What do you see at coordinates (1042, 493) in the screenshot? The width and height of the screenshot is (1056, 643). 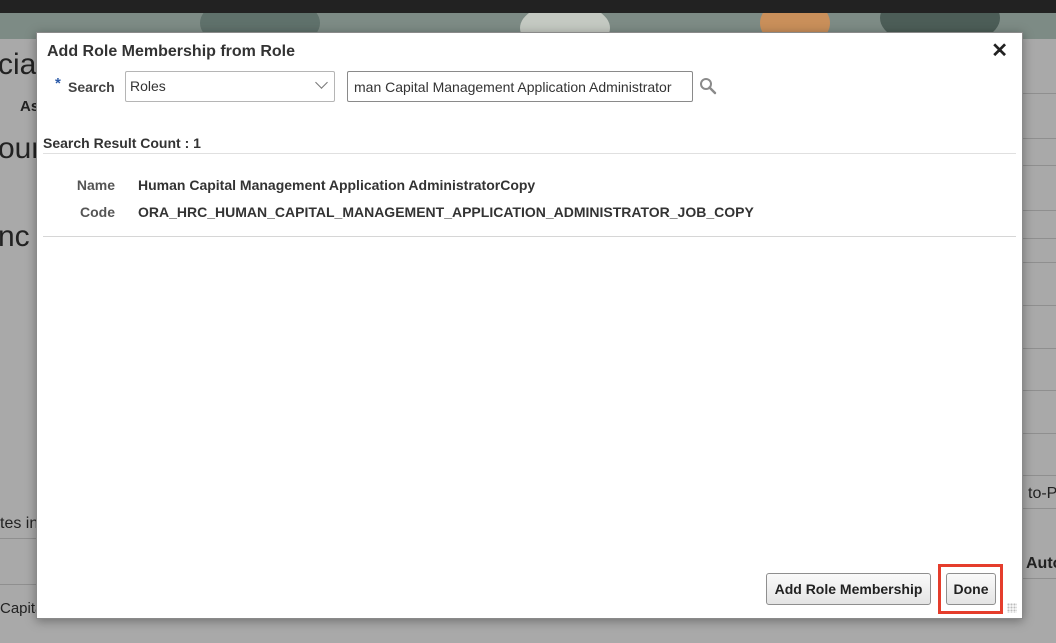 I see `background-label: to-P` at bounding box center [1042, 493].